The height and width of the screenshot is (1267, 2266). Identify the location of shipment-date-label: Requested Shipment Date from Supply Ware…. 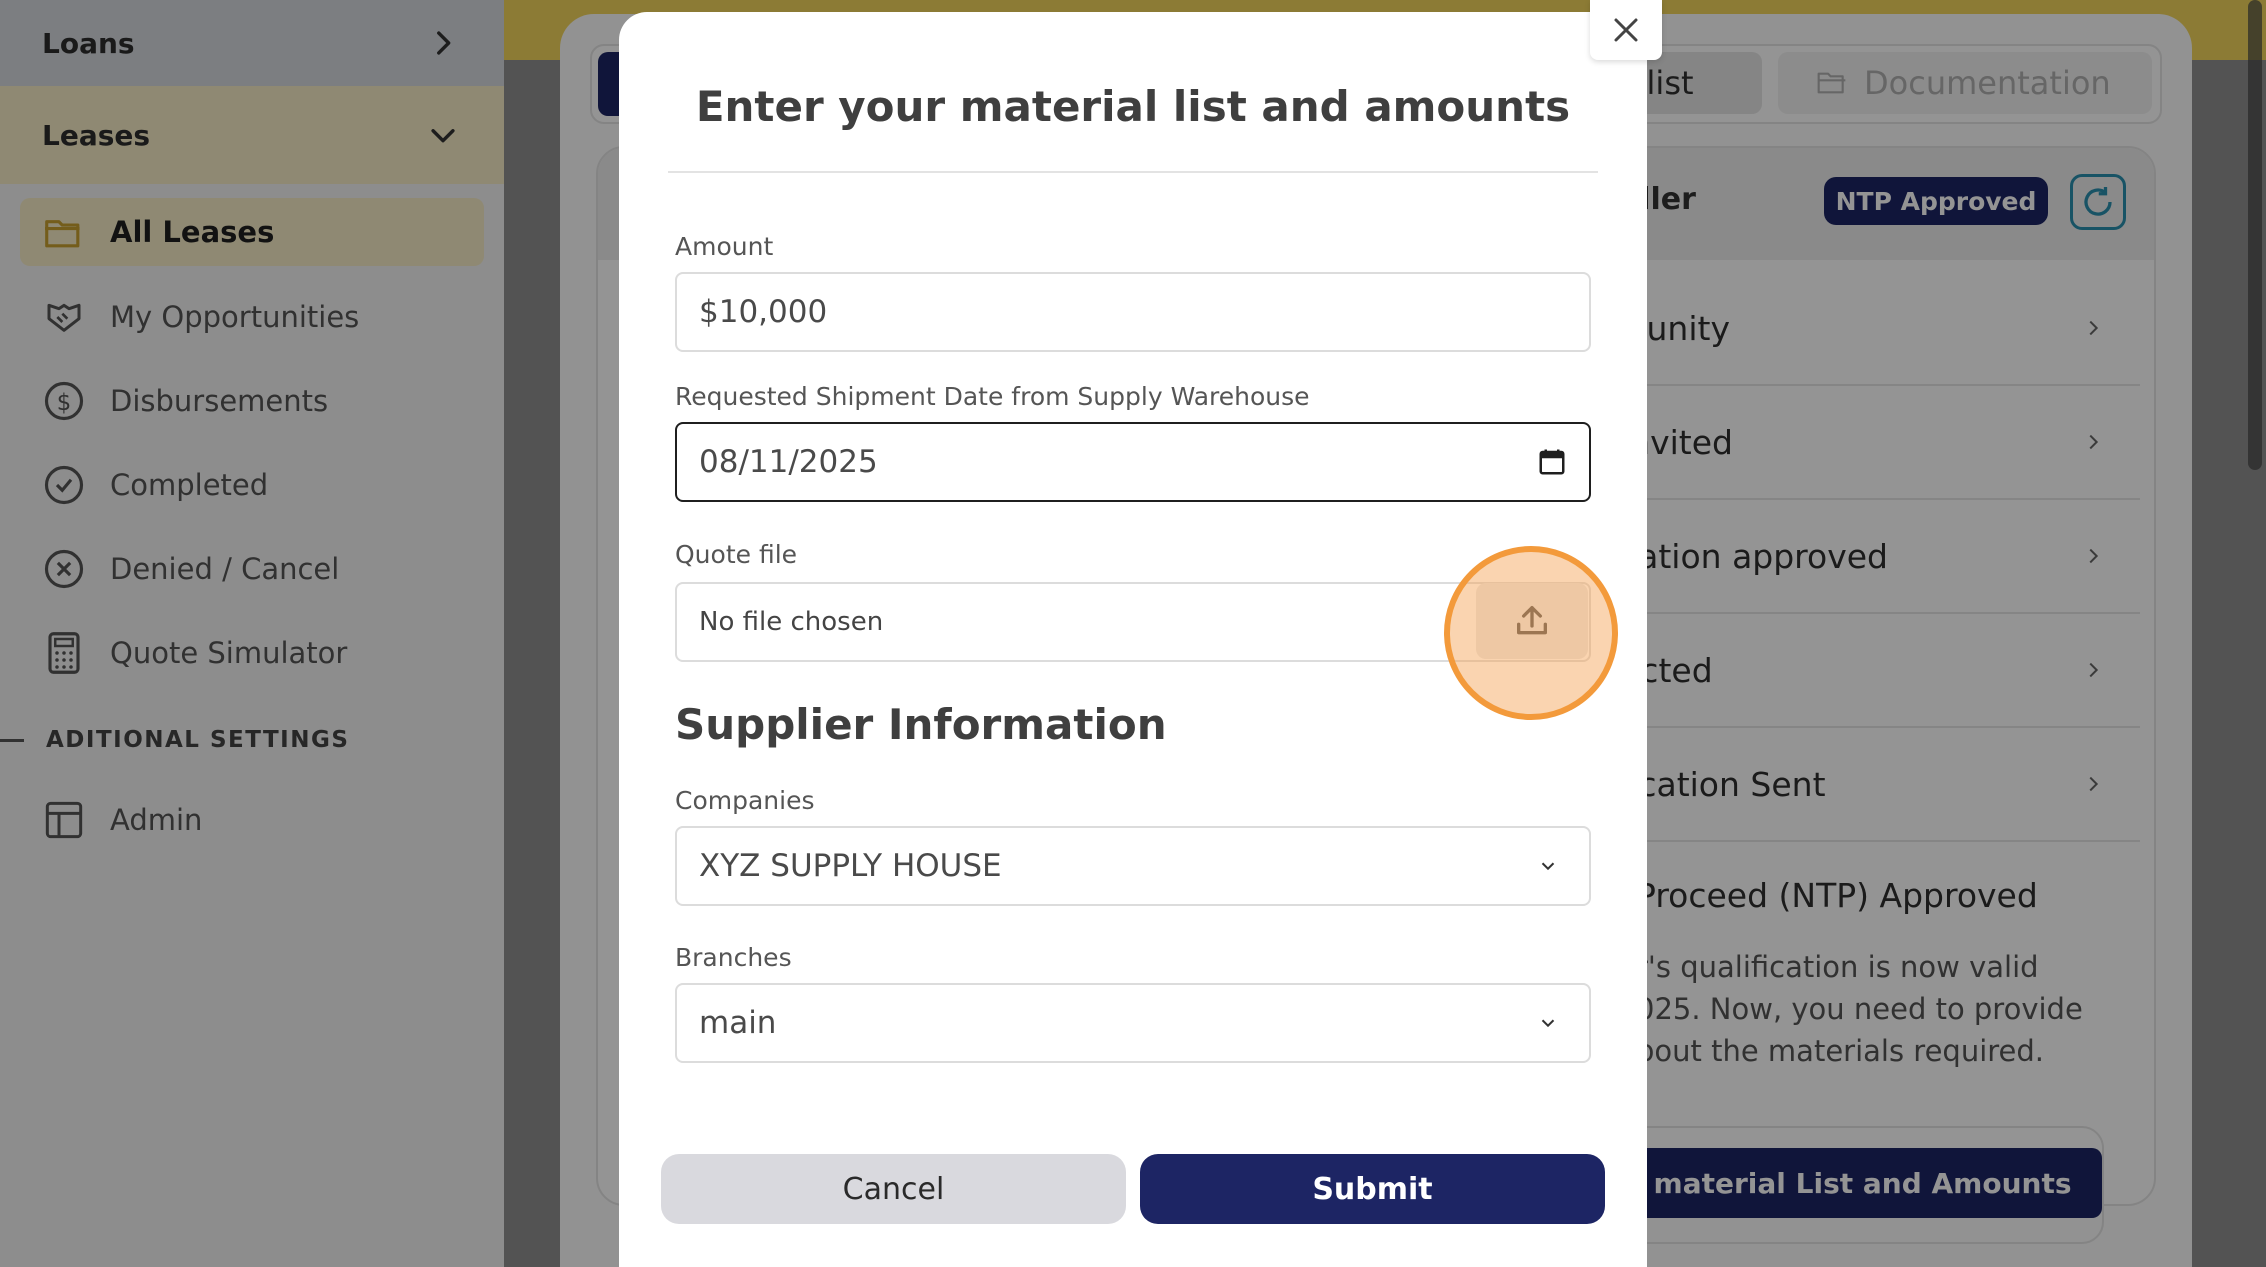
(992, 396).